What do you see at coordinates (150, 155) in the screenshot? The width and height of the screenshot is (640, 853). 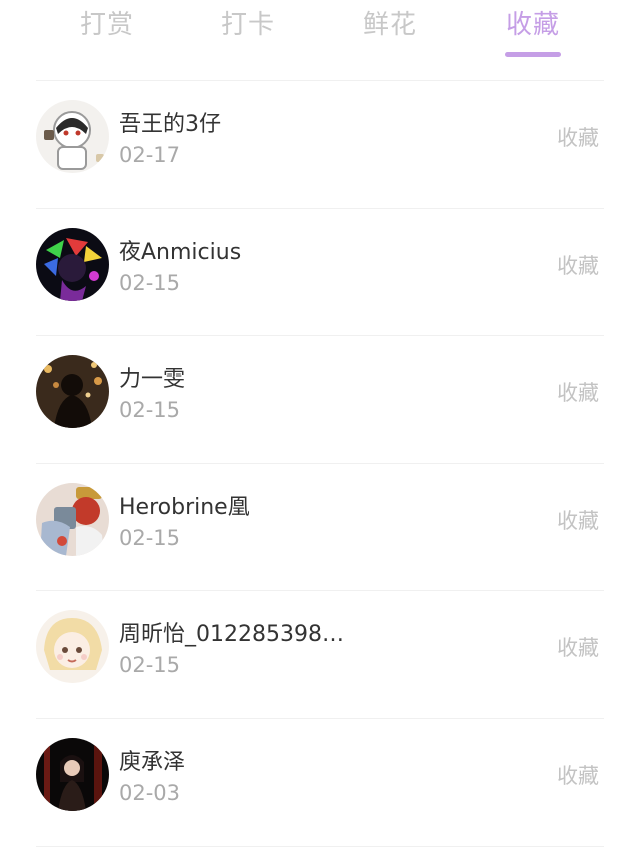 I see `item-date: 02-17` at bounding box center [150, 155].